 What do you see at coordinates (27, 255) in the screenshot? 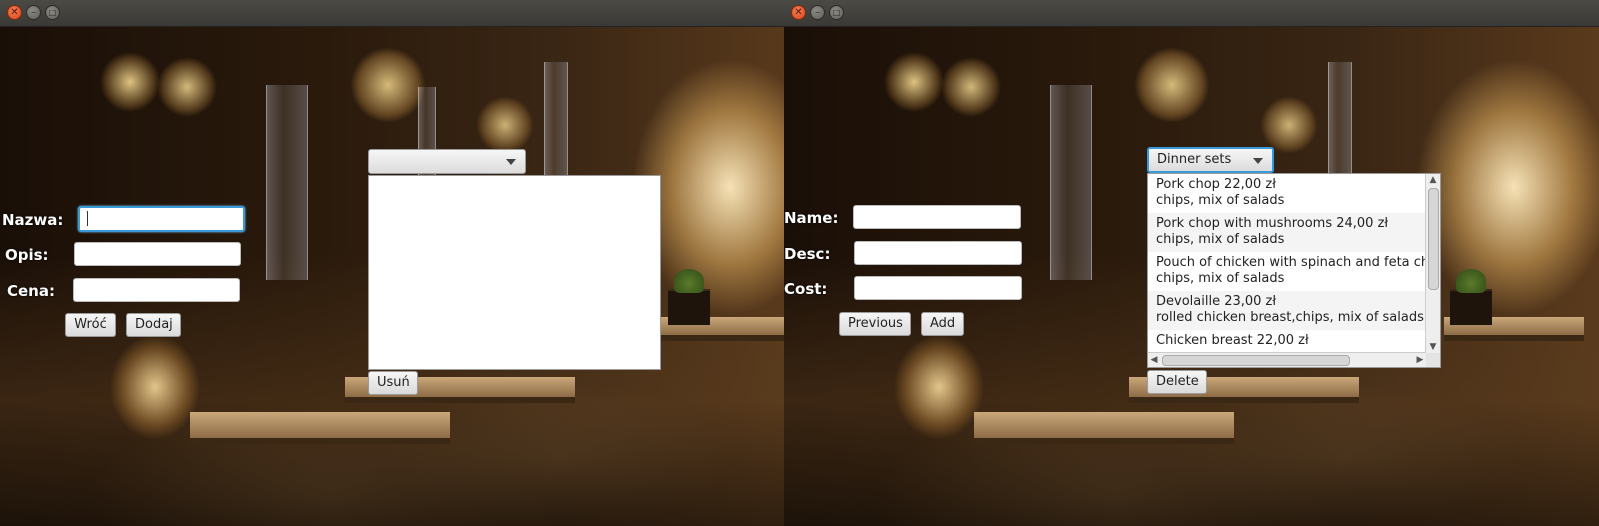
I see `desc-label: Opis:` at bounding box center [27, 255].